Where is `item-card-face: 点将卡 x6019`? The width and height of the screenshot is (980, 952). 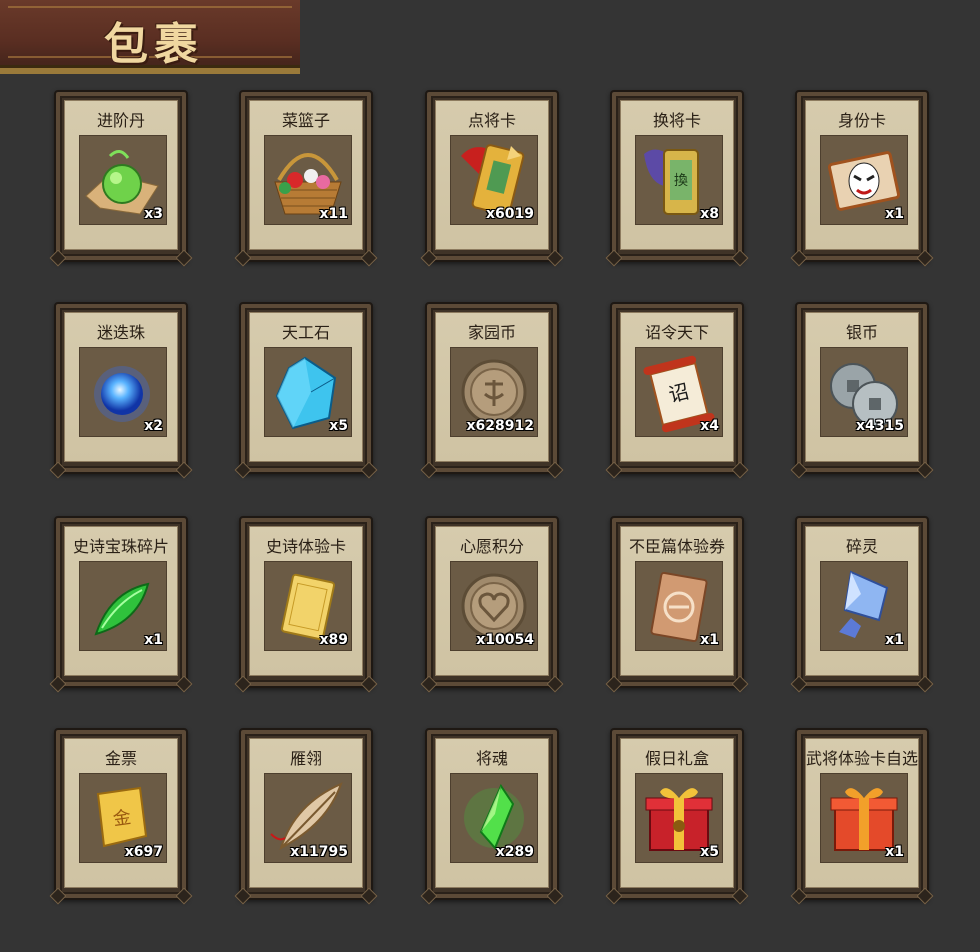
item-card-face: 点将卡 x6019 is located at coordinates (492, 175).